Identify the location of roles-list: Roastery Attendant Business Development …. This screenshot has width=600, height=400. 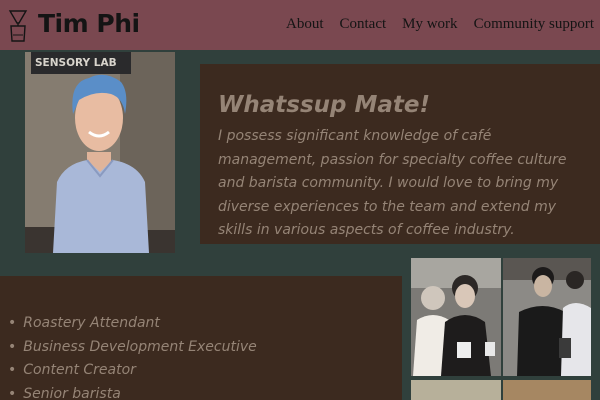
(132, 356).